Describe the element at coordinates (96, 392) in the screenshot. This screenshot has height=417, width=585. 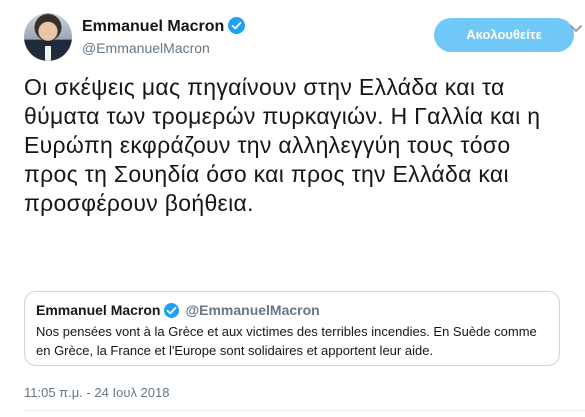
I see `tweet-timestamp: 11:05 π.μ. - 24 Ιουλ 2018` at that location.